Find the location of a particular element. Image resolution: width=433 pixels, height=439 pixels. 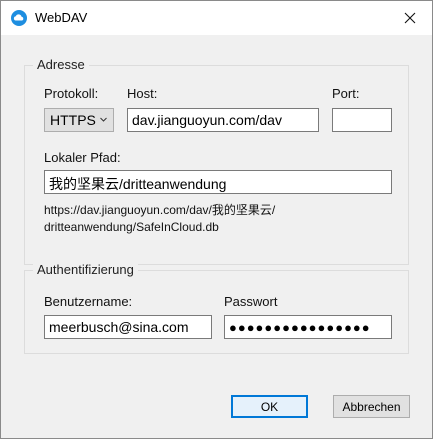

username-label: Benutzername: is located at coordinates (88, 301).